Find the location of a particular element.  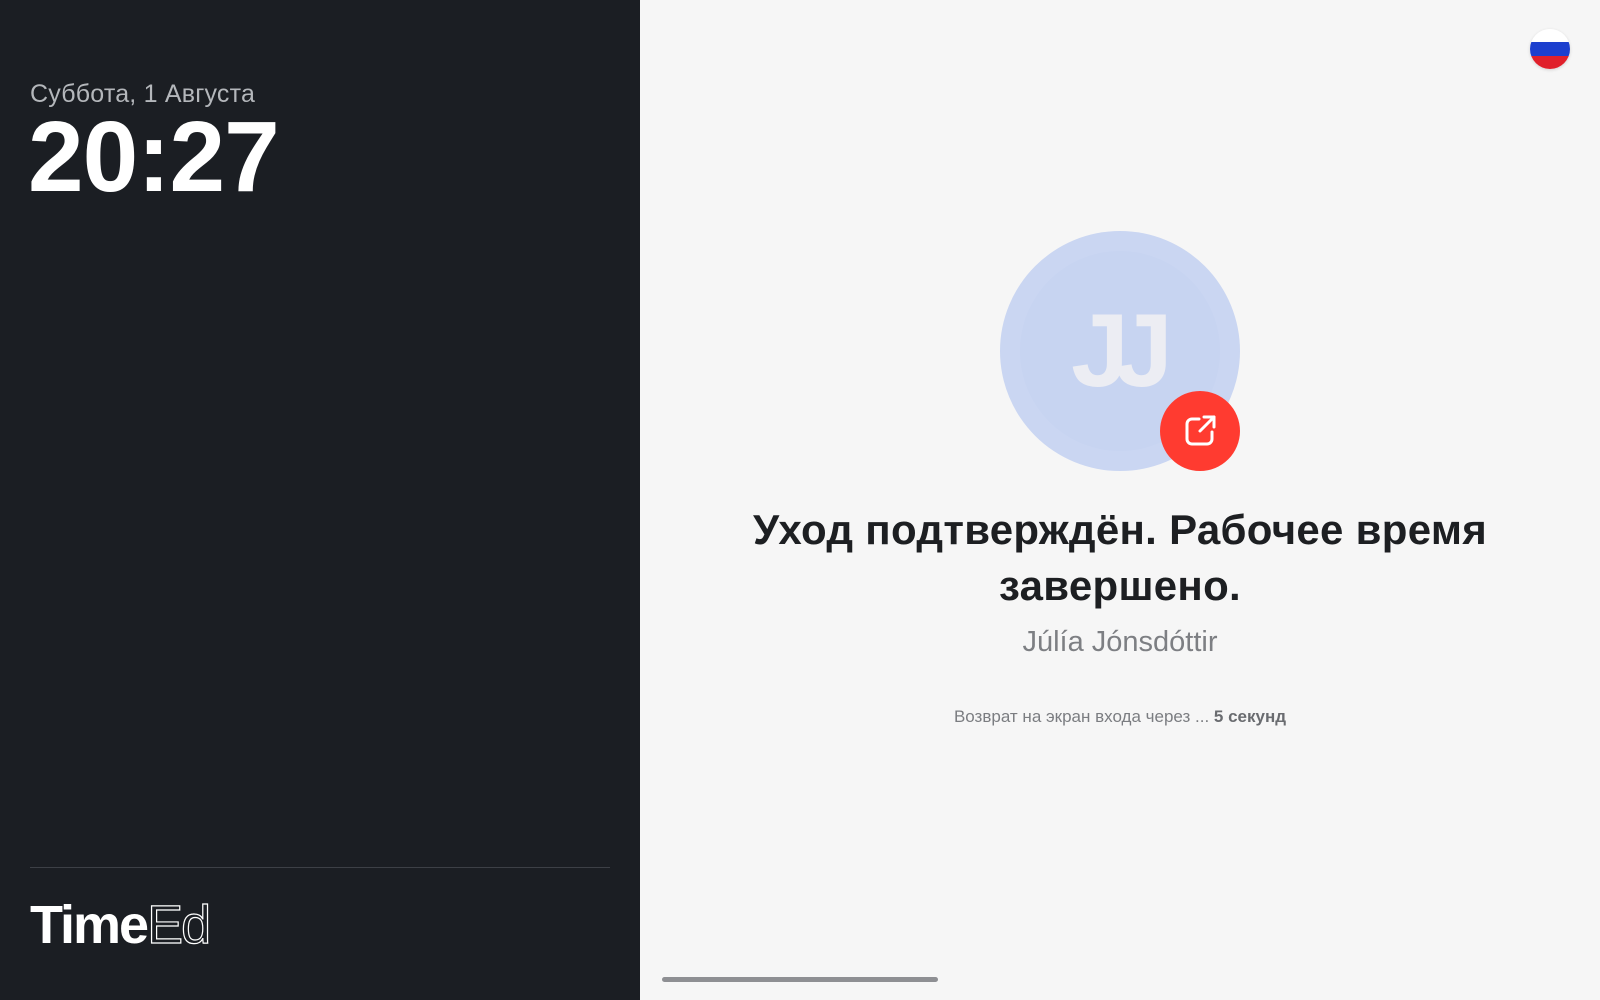

logo-part-ed: Ed is located at coordinates (178, 925).